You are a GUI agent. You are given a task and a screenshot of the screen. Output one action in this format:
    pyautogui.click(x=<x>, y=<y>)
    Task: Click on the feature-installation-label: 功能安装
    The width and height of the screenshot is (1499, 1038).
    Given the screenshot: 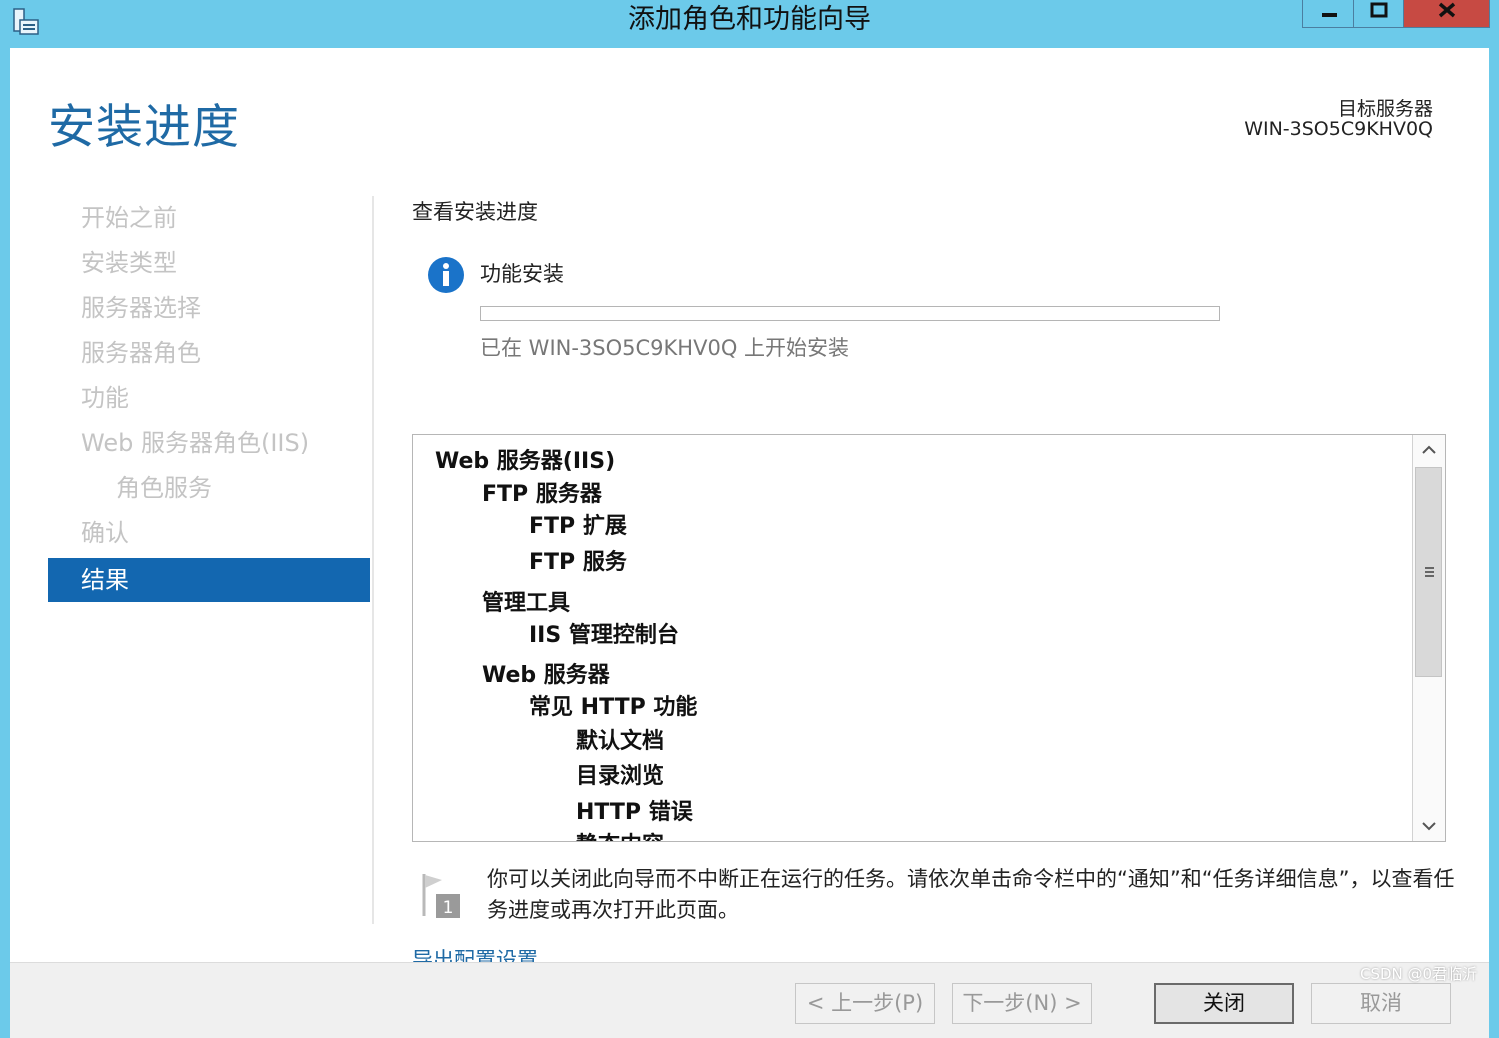 What is the action you would take?
    pyautogui.click(x=522, y=274)
    